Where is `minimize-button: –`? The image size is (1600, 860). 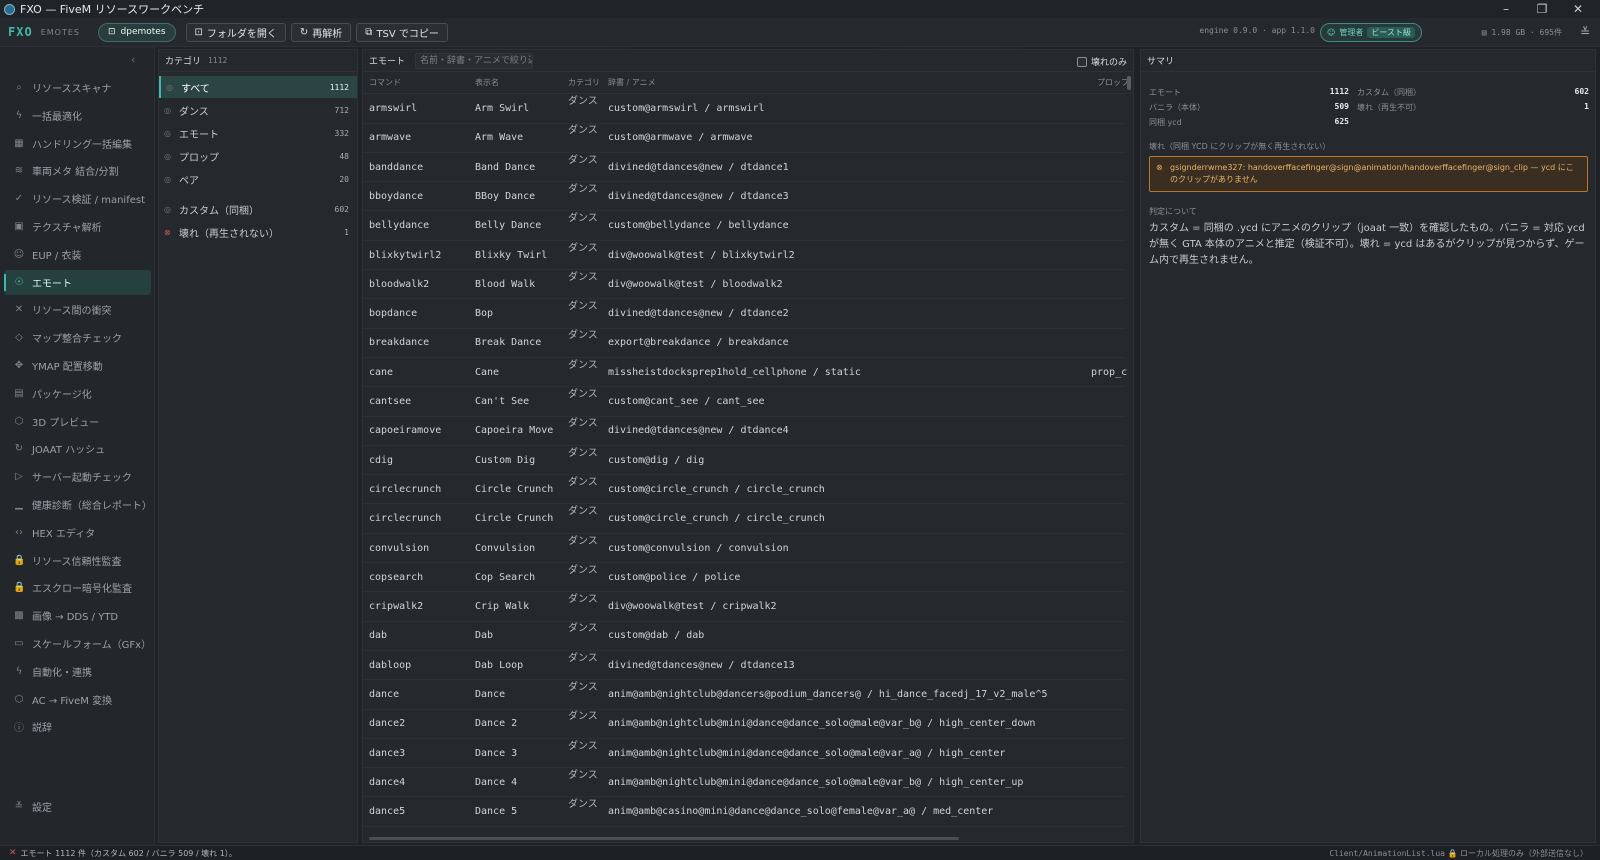
minimize-button: – is located at coordinates (1506, 9).